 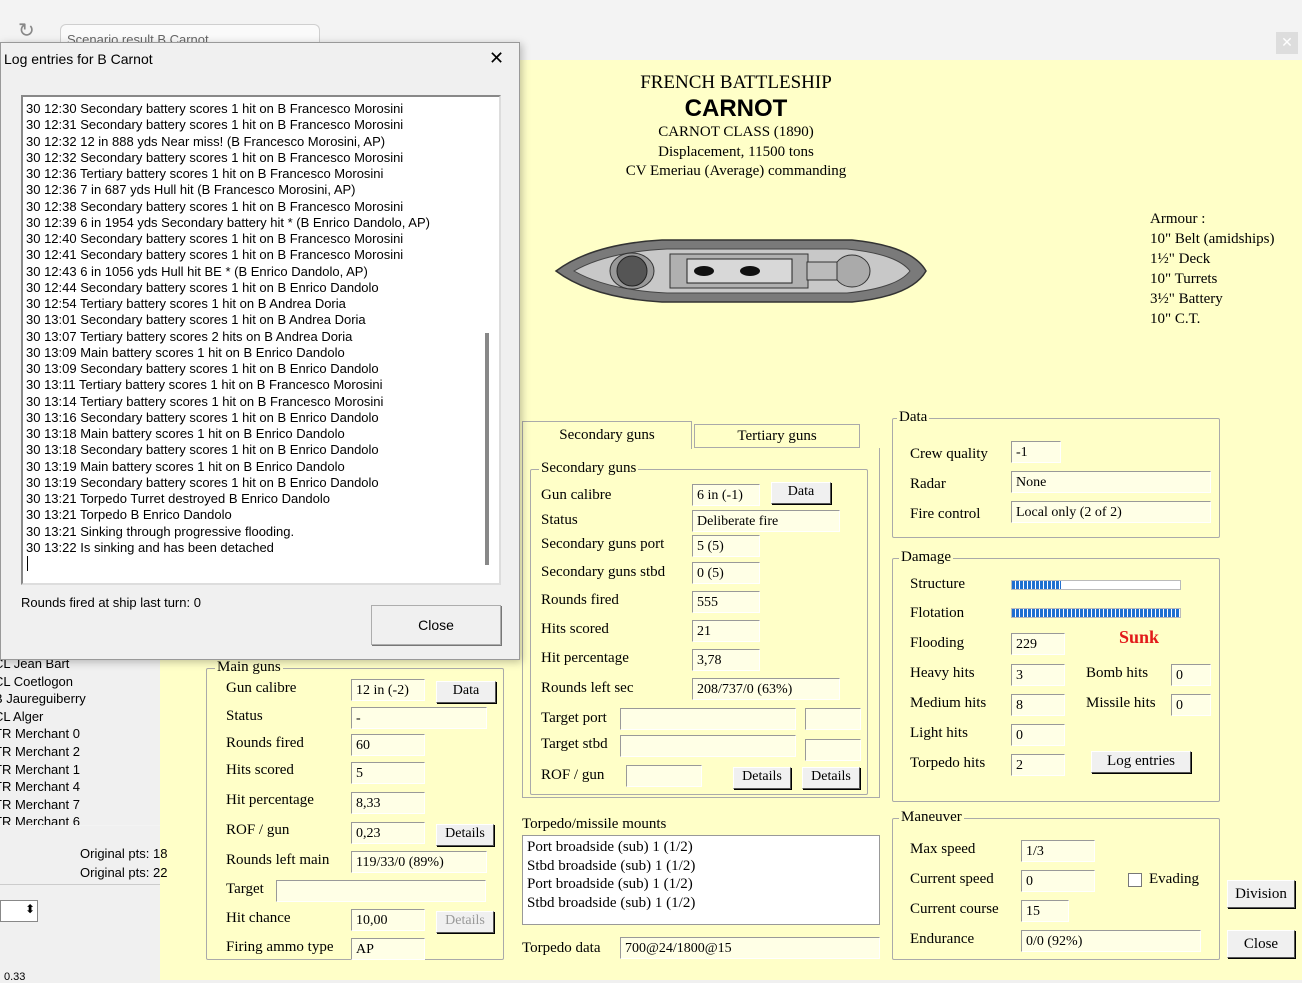 What do you see at coordinates (1212, 239) in the screenshot?
I see `armour-item: 10" Belt (amidships)` at bounding box center [1212, 239].